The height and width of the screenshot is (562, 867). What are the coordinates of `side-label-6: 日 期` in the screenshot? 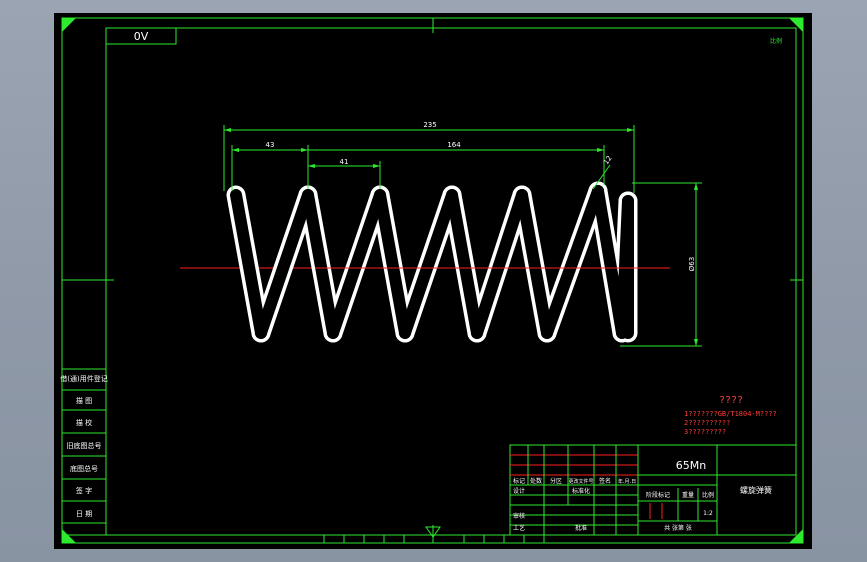 It's located at (84, 514).